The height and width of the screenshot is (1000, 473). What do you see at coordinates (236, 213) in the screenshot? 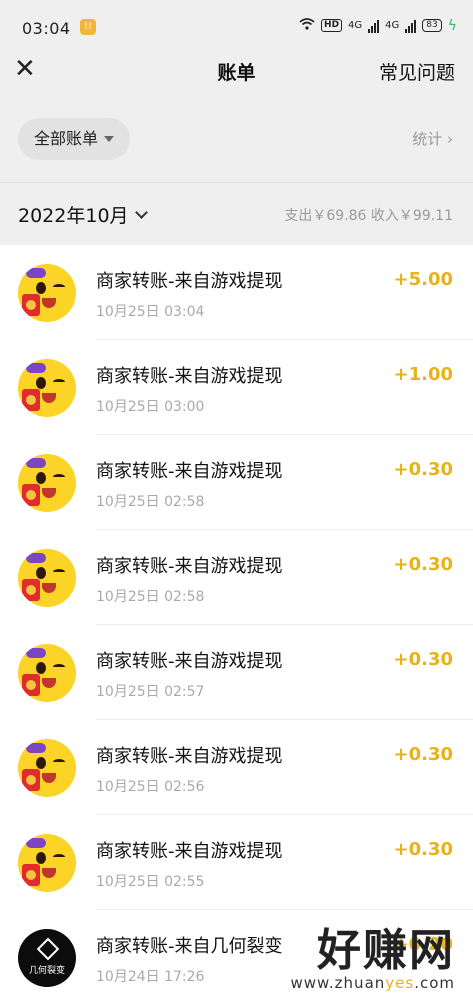
I see `month-bar: 2022年10月 支出￥69.86 收入￥99.11` at bounding box center [236, 213].